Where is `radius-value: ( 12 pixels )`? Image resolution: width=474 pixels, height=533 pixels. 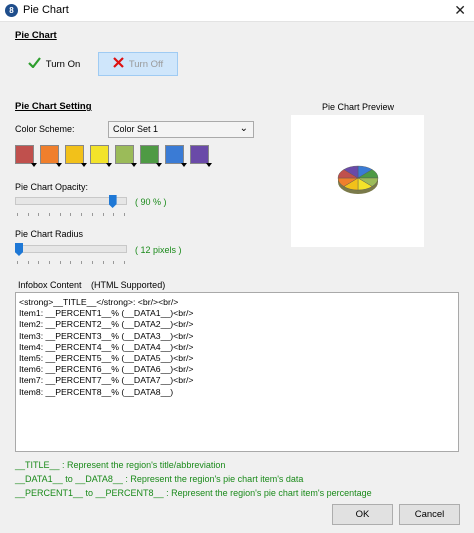 radius-value: ( 12 pixels ) is located at coordinates (158, 250).